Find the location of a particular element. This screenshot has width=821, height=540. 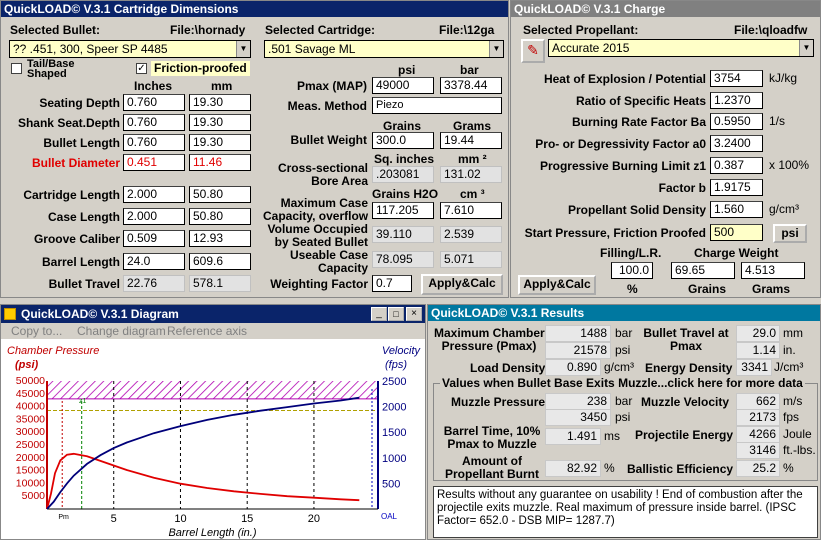

load-density-label: Load Density is located at coordinates (508, 368).